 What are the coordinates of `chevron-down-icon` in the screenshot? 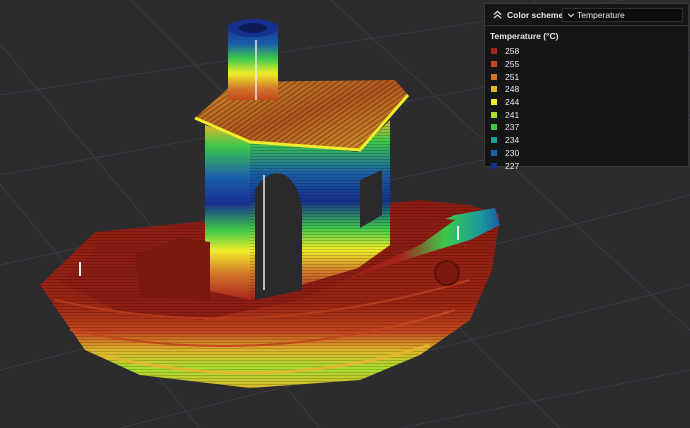 It's located at (571, 15).